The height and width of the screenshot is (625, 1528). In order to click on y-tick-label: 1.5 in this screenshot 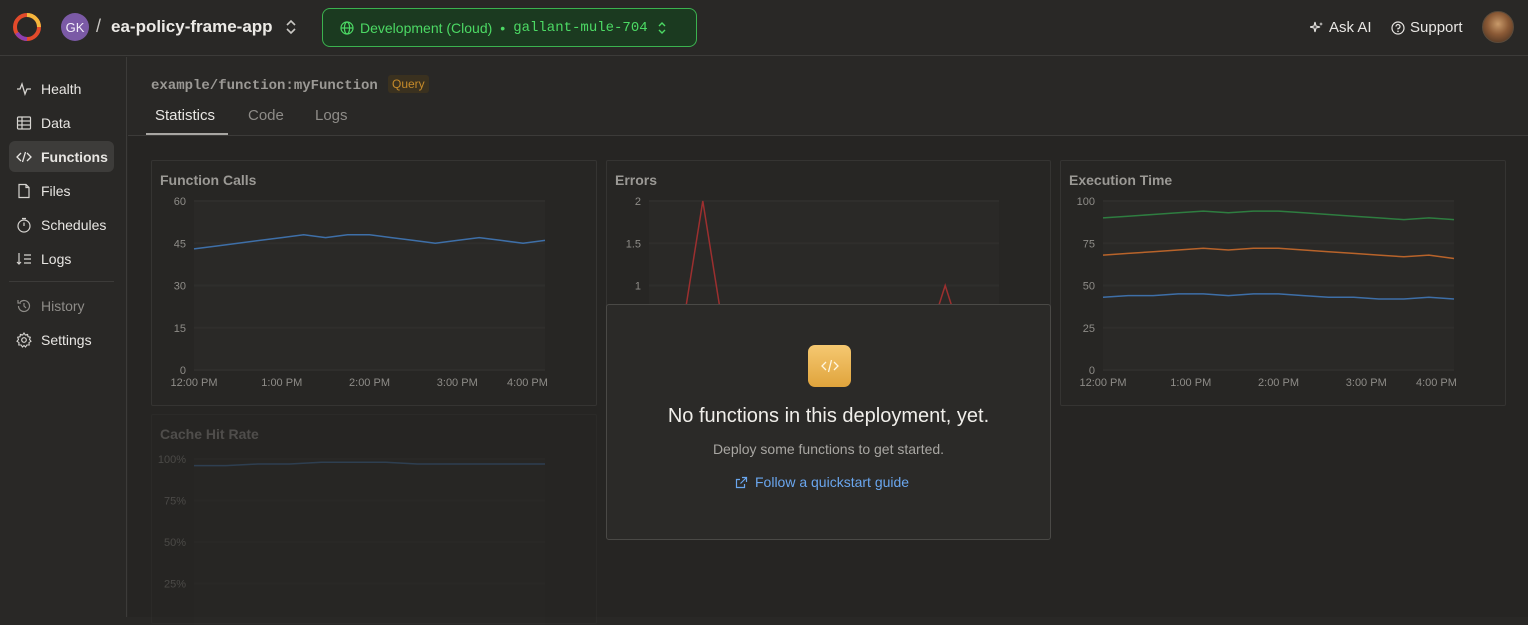, I will do `click(633, 244)`.